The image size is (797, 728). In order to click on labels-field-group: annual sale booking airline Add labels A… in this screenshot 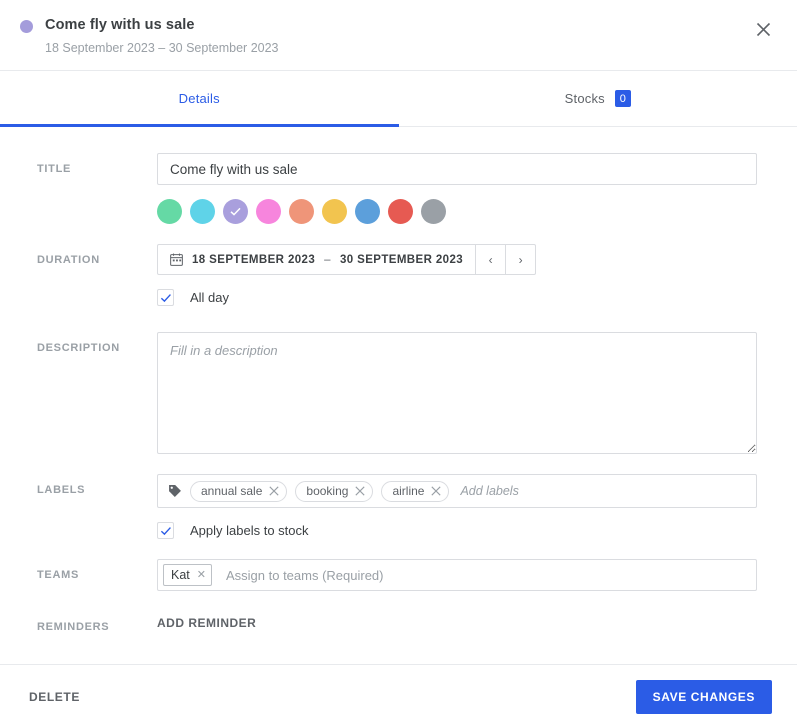, I will do `click(457, 506)`.